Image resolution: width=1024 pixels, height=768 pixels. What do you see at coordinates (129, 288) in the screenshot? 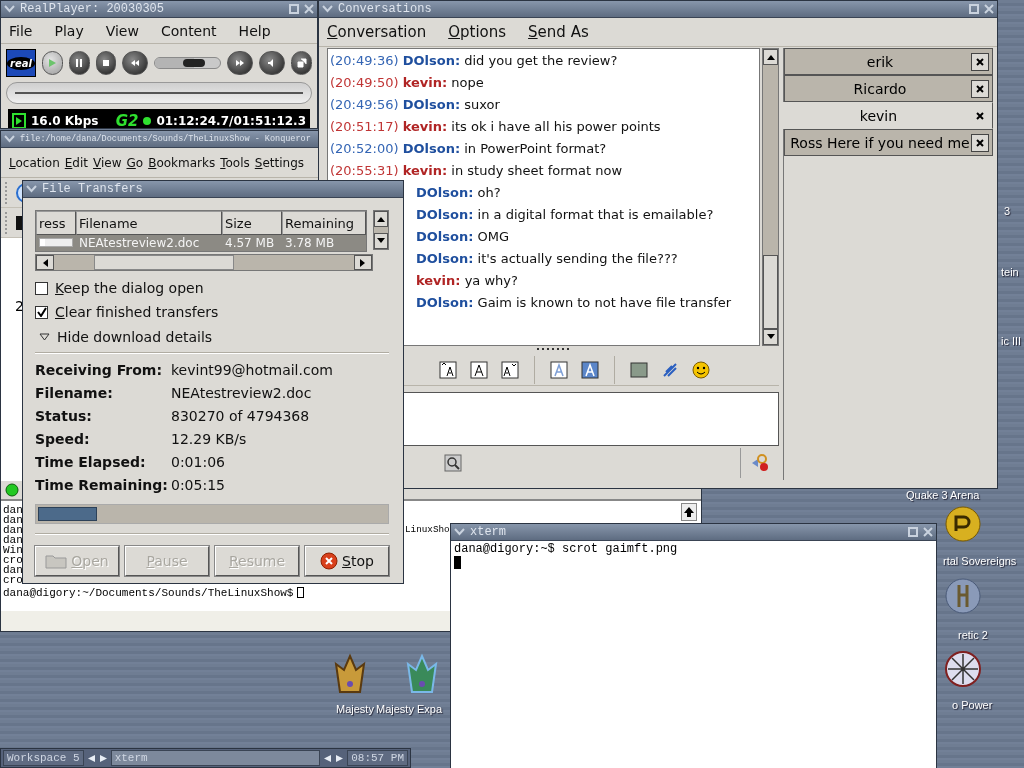
I see `checkbox-label: Keep the dialog open` at bounding box center [129, 288].